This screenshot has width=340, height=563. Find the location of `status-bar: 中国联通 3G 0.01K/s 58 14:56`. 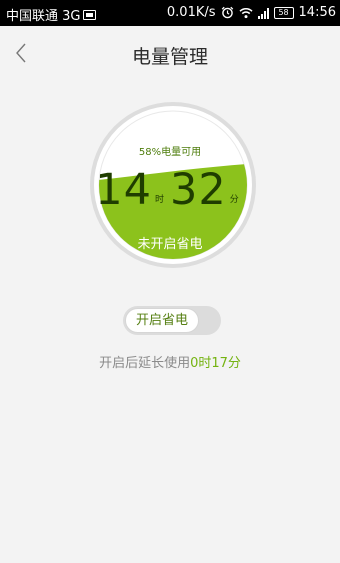

status-bar: 中国联通 3G 0.01K/s 58 14:56 is located at coordinates (170, 13).